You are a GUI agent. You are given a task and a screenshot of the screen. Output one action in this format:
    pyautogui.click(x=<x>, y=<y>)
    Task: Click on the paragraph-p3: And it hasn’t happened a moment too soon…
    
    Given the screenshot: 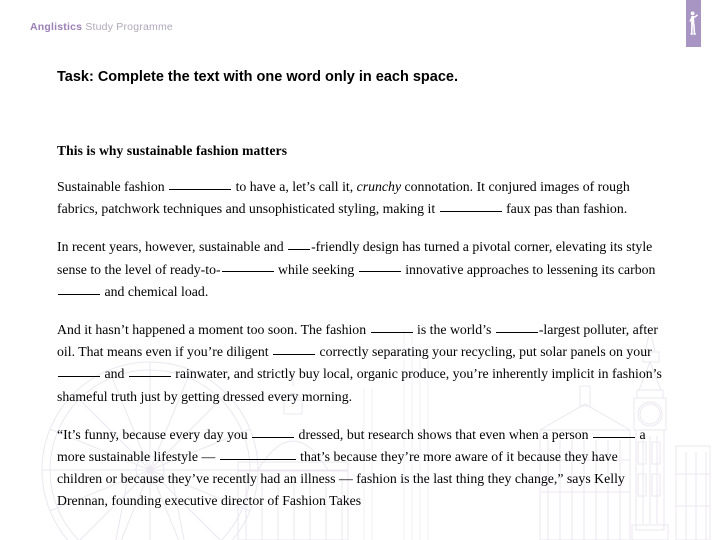 What is the action you would take?
    pyautogui.click(x=360, y=363)
    